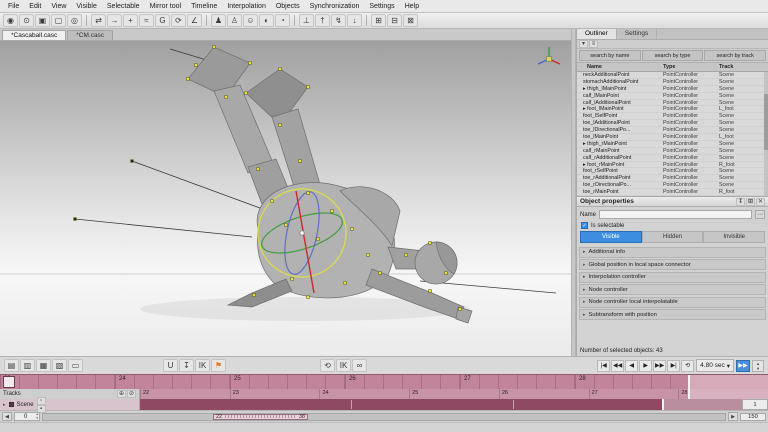  Describe the element at coordinates (672, 96) in the screenshot. I see `outliner-row: calf_lMainPoint PointController Scene` at that location.